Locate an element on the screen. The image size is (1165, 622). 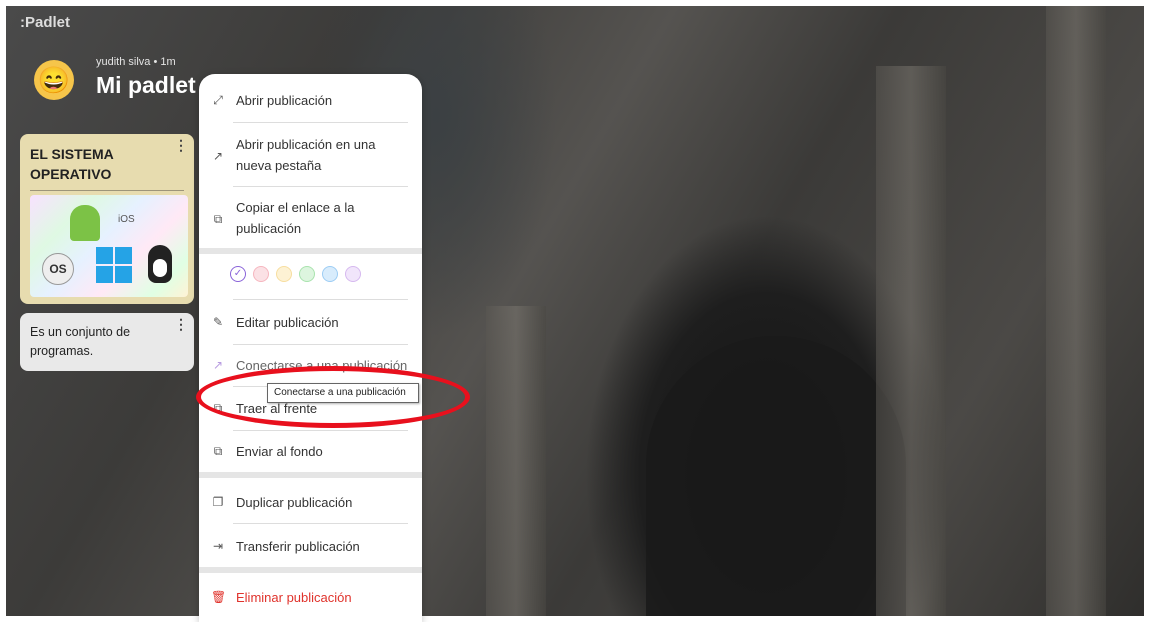
padlet-logo: :Padlet is located at coordinates (45, 22).